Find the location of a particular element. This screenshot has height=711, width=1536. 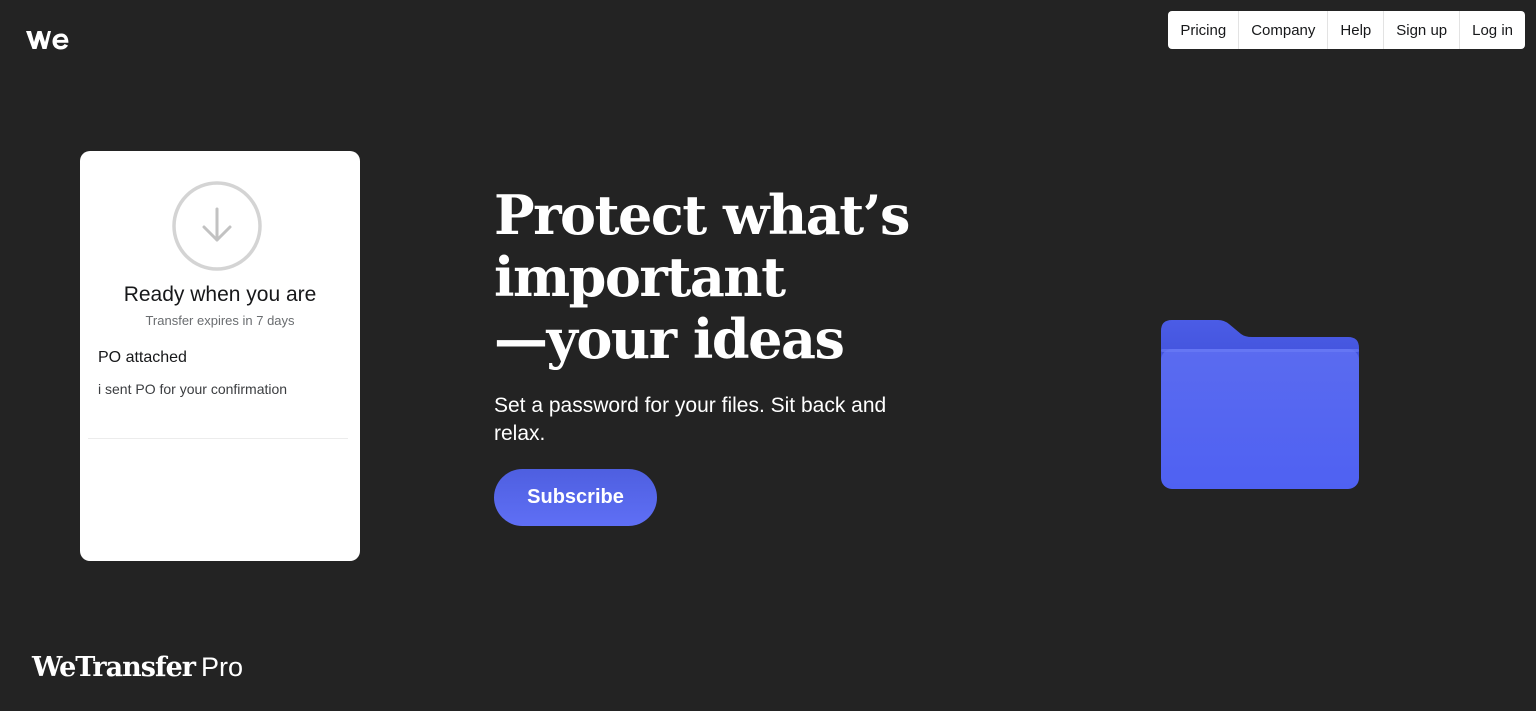

brand-suffix: Pro is located at coordinates (222, 667).